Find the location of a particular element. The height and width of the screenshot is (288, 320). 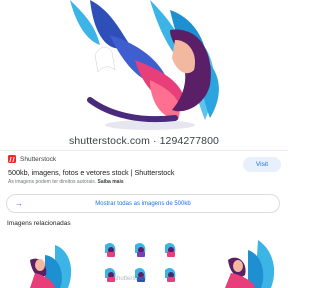

copyright-text: As imagens podem ter direitos autorais. is located at coordinates (52, 182).